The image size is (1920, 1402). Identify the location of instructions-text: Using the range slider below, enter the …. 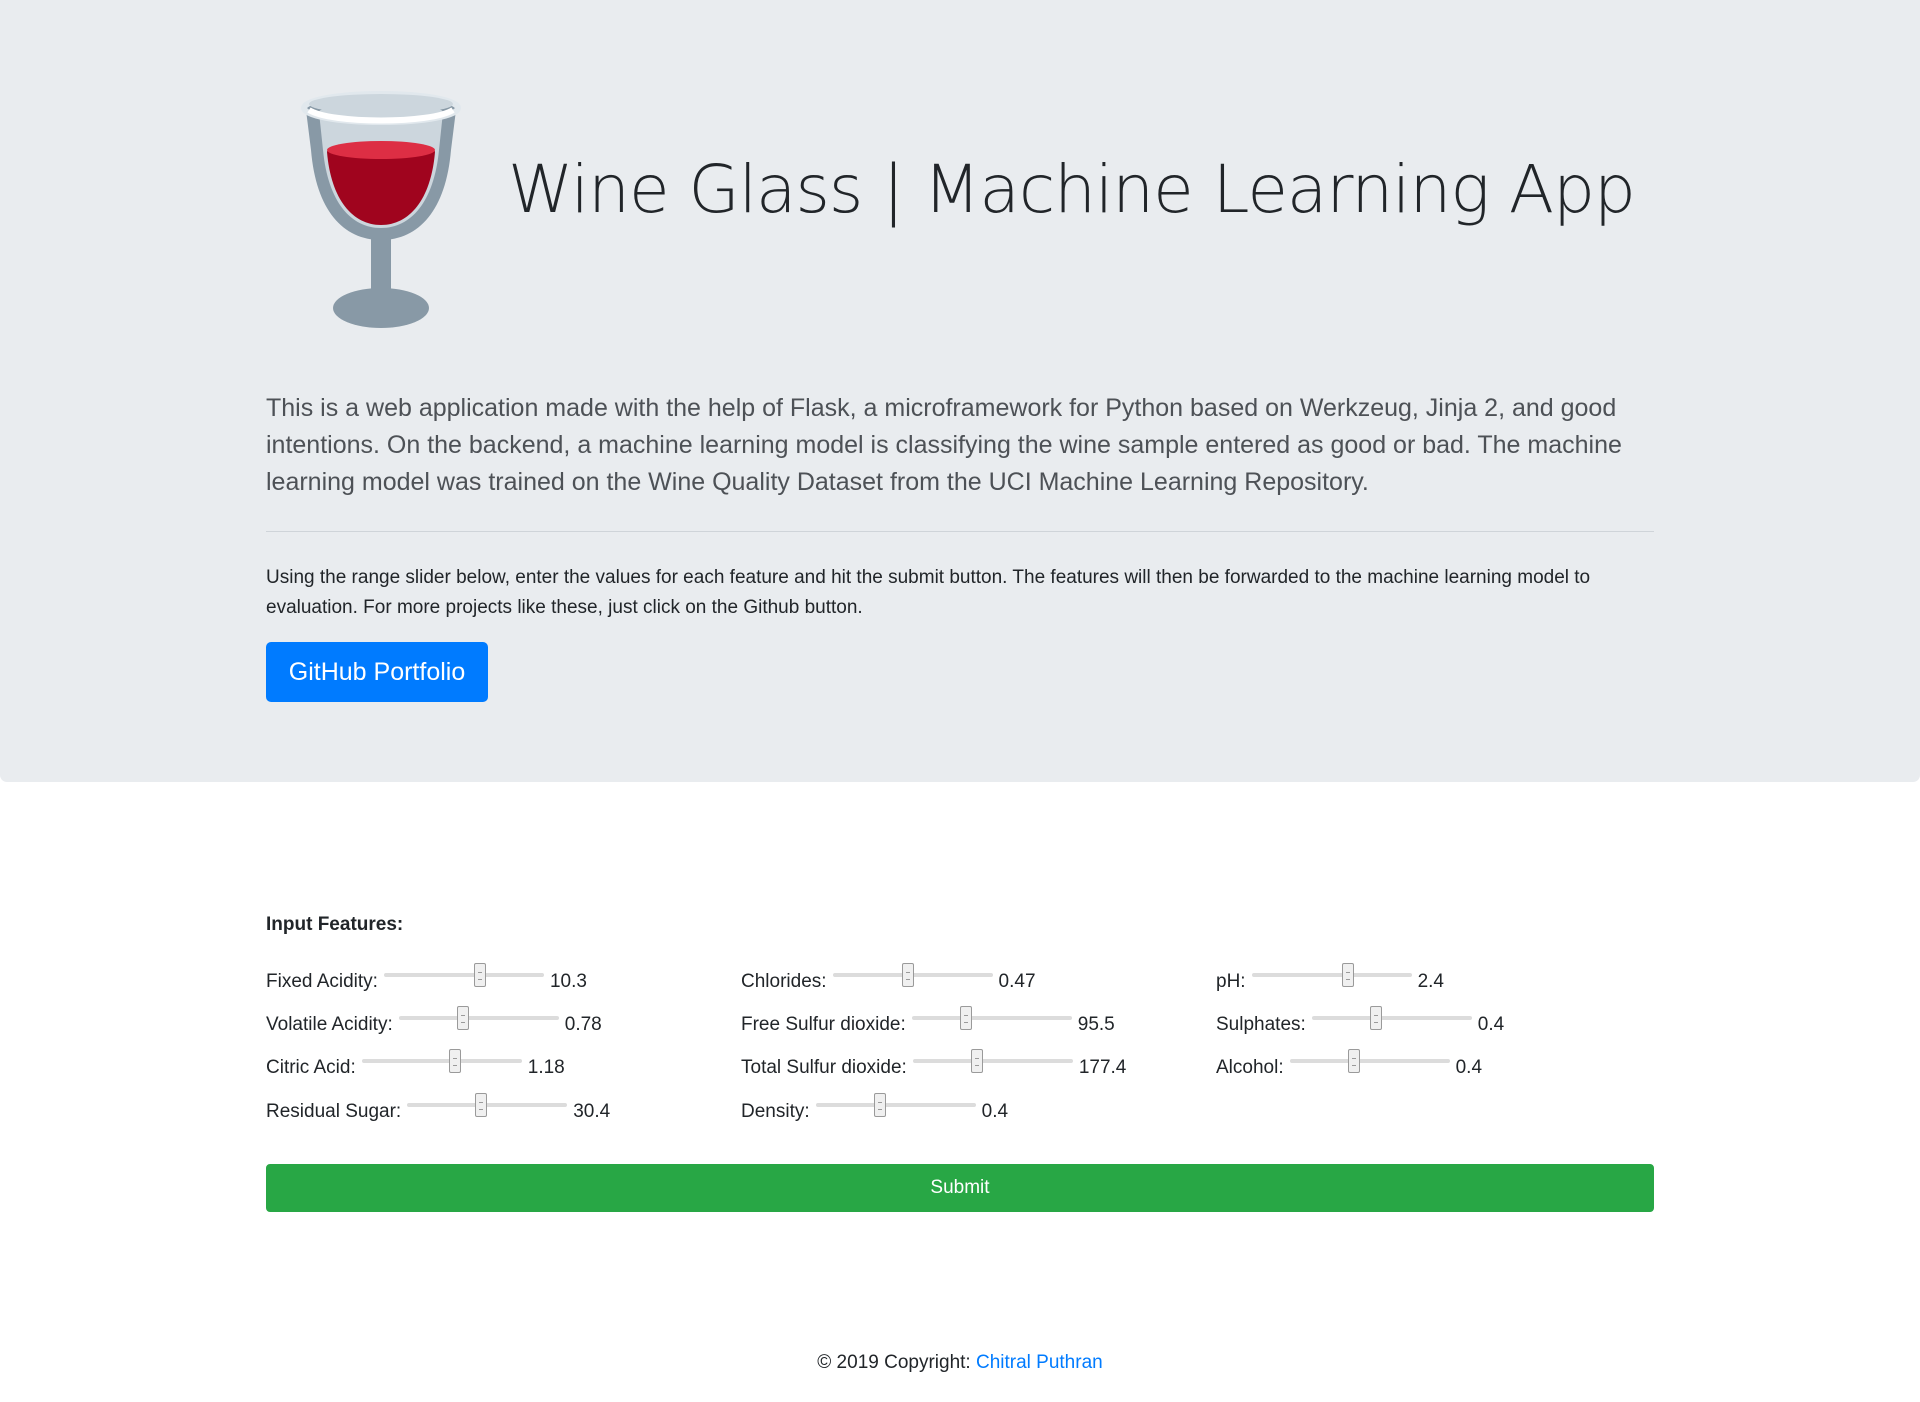
(928, 592).